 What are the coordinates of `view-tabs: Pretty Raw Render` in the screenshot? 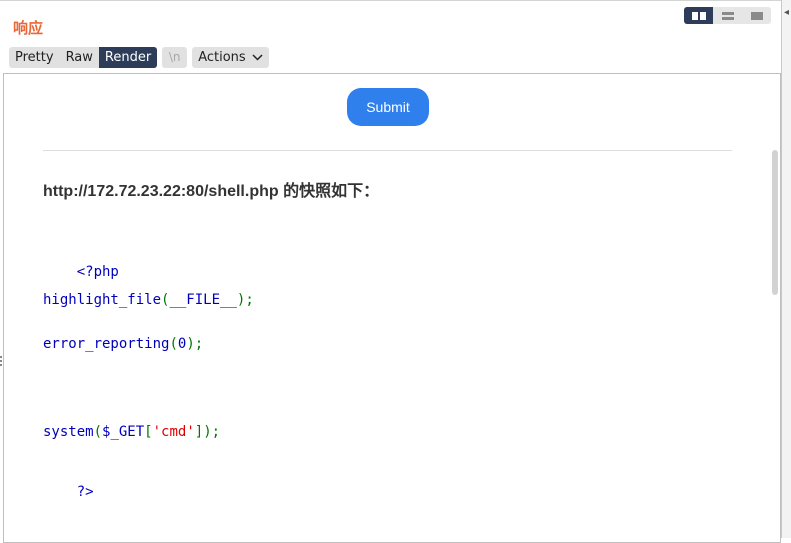 It's located at (83, 57).